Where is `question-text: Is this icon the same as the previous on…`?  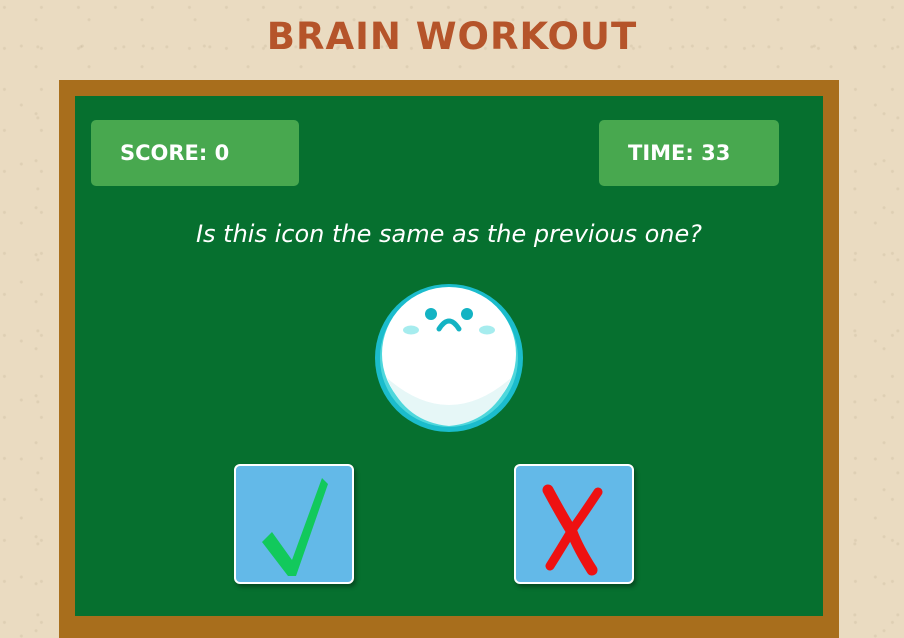 question-text: Is this icon the same as the previous on… is located at coordinates (449, 234).